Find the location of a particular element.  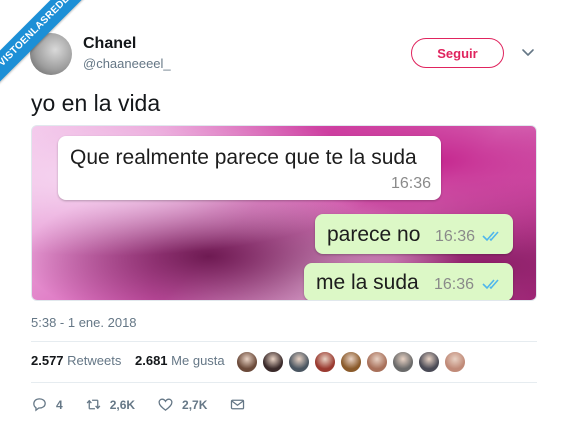

tweet-timestamp: 5:38 - 1 ene. 2018 is located at coordinates (84, 322).